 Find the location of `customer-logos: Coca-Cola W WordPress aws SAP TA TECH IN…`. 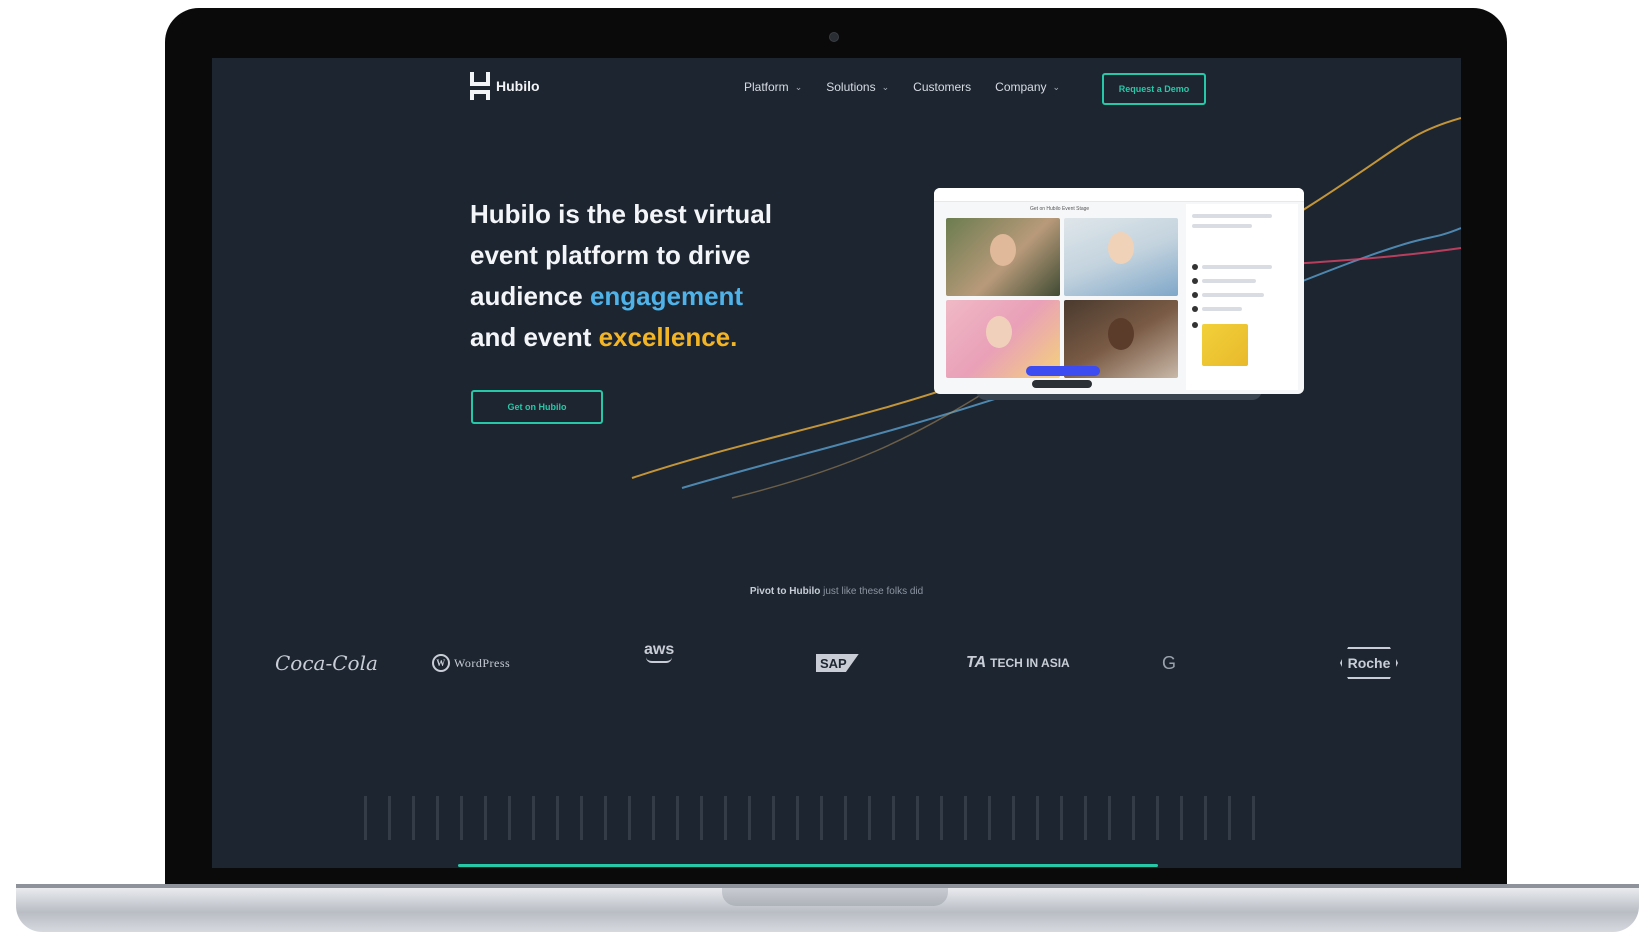

customer-logos: Coca-Cola W WordPress aws SAP TA TECH IN… is located at coordinates (836, 662).